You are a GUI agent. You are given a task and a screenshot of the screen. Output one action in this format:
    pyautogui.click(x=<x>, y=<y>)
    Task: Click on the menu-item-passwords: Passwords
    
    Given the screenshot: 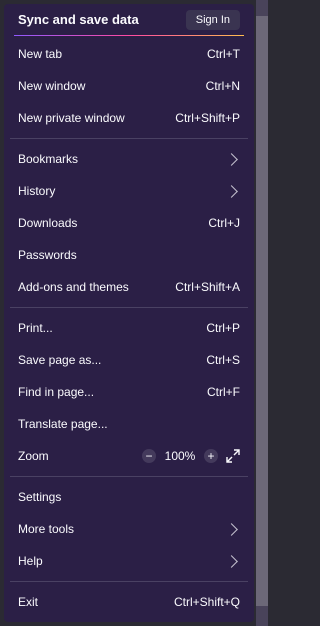 What is the action you would take?
    pyautogui.click(x=129, y=255)
    